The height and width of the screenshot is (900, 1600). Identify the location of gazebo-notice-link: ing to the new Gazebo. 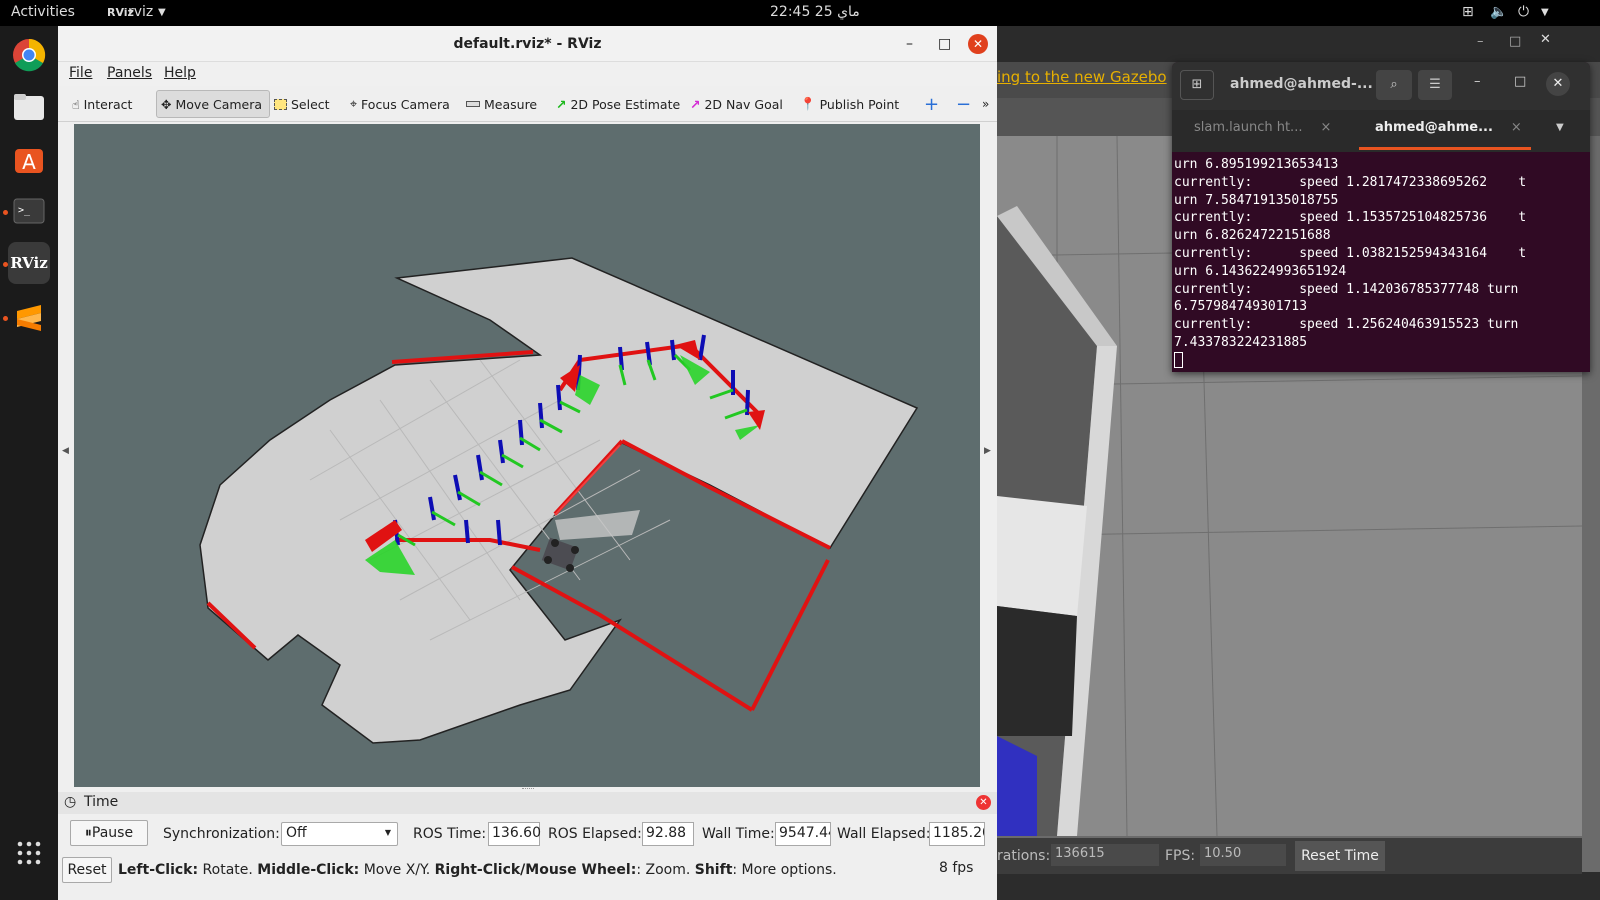
(1082, 77).